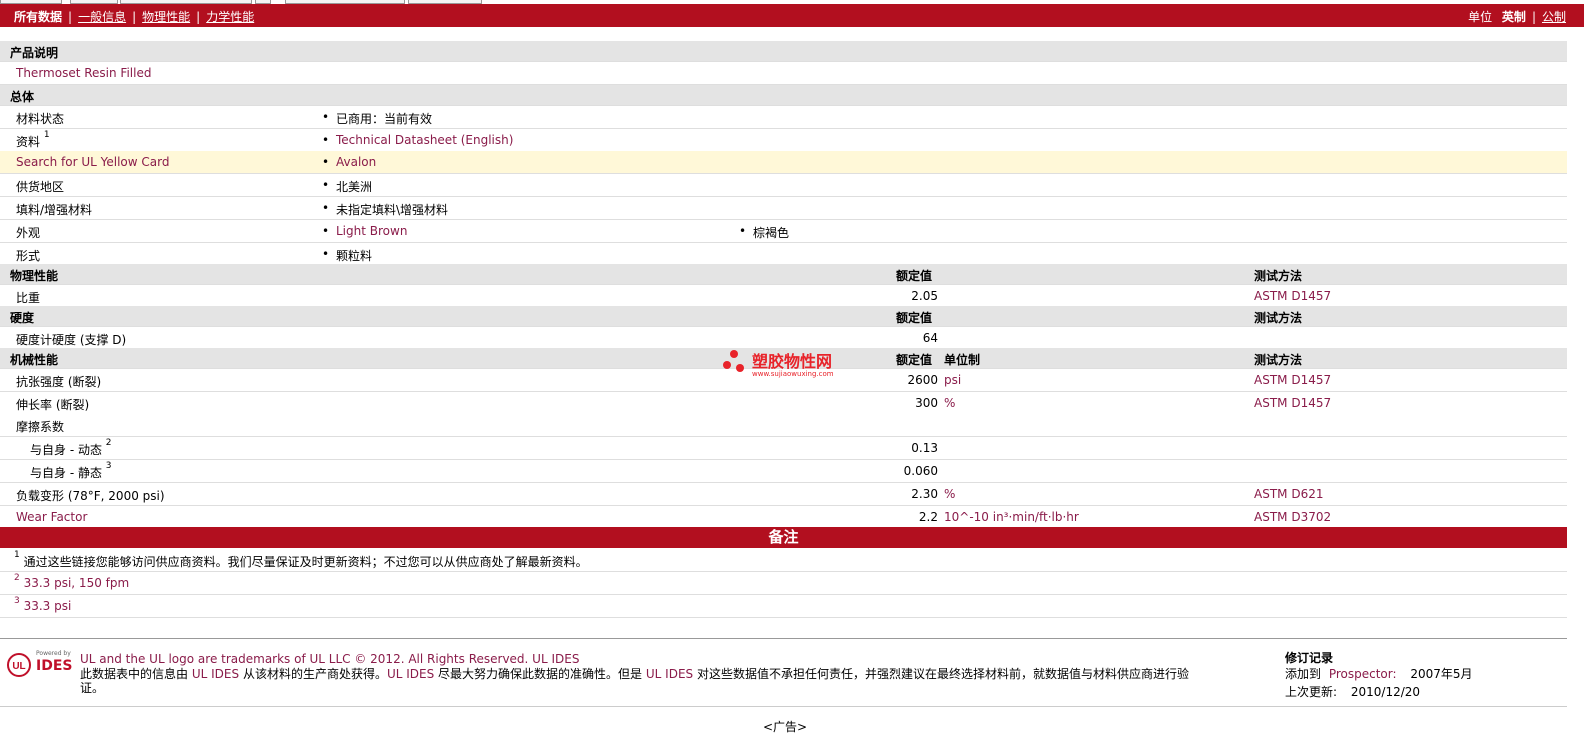 This screenshot has height=738, width=1584. Describe the element at coordinates (71, 340) in the screenshot. I see `property-label: 硬度计硬度 (支撑 D)` at that location.